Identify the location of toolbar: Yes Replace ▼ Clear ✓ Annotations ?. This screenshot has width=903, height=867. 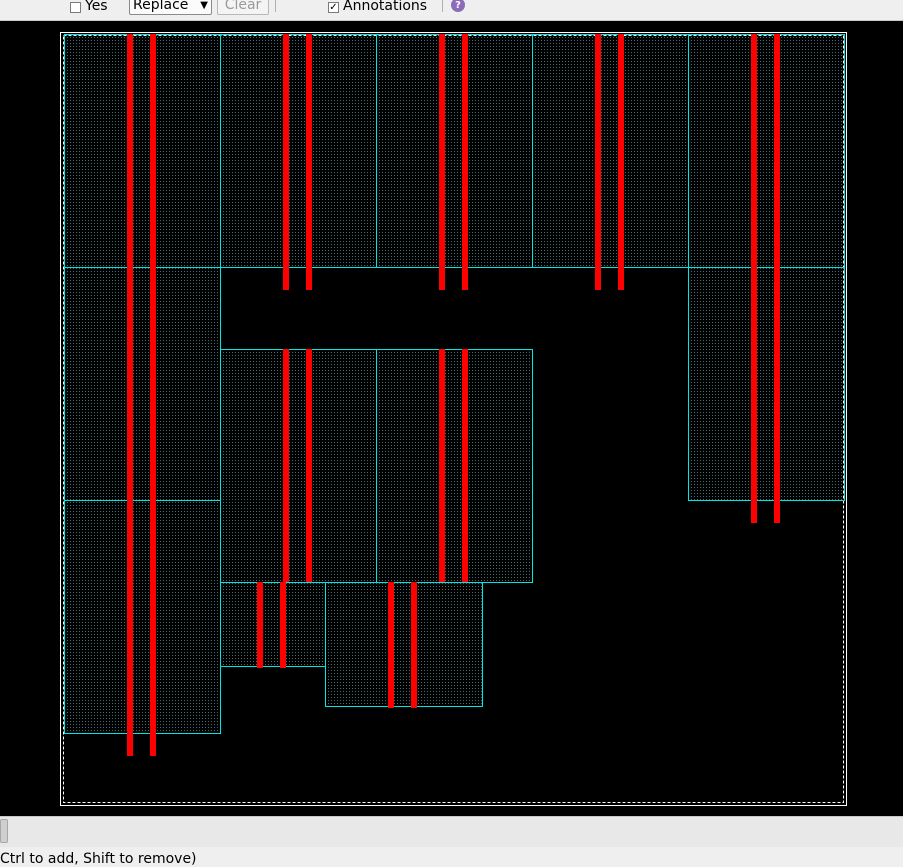
(451, 10).